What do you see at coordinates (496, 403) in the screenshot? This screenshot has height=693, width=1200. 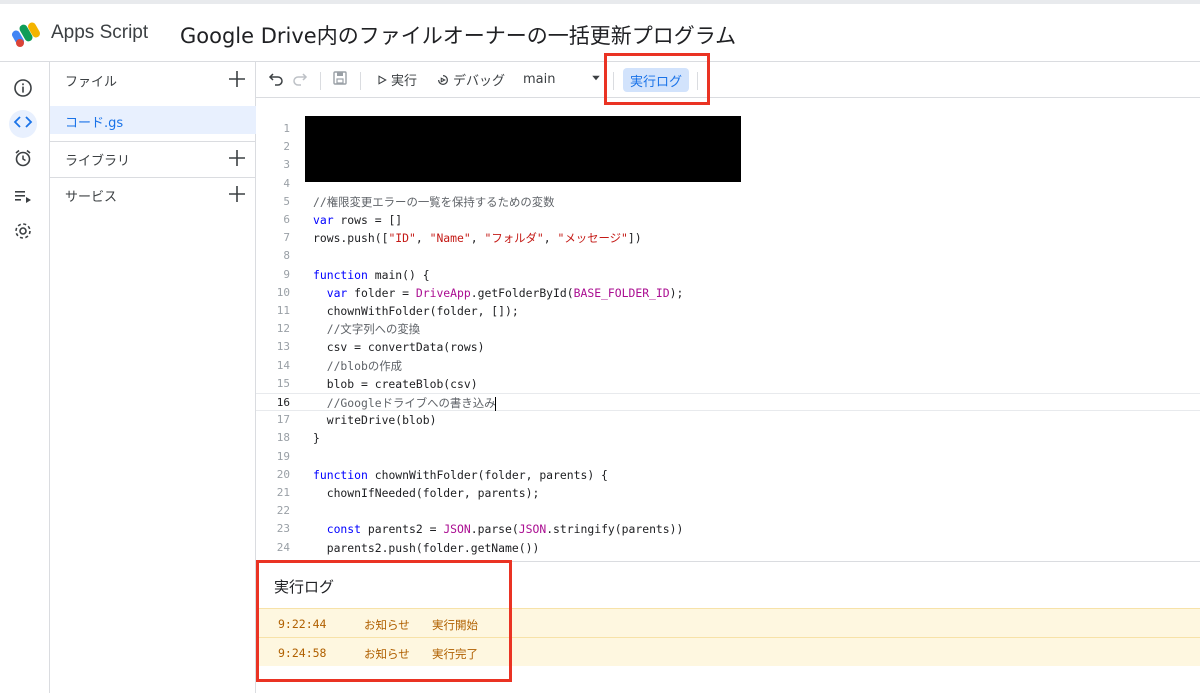 I see `text-cursor` at bounding box center [496, 403].